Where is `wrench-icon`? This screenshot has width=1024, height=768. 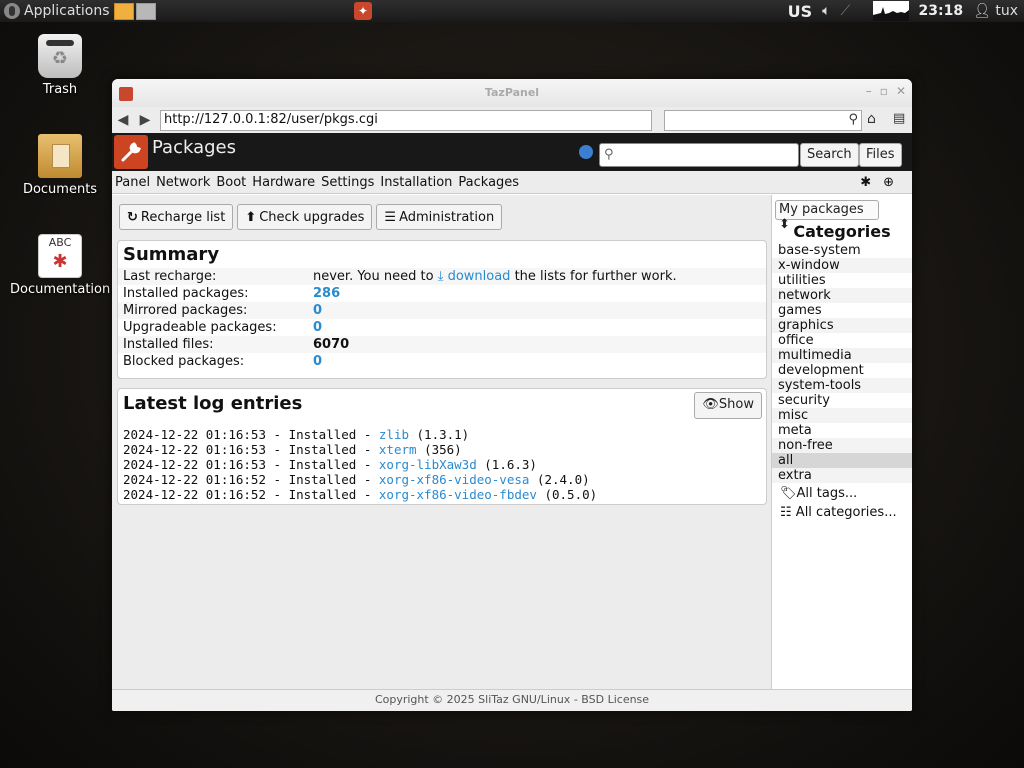
wrench-icon is located at coordinates (131, 152).